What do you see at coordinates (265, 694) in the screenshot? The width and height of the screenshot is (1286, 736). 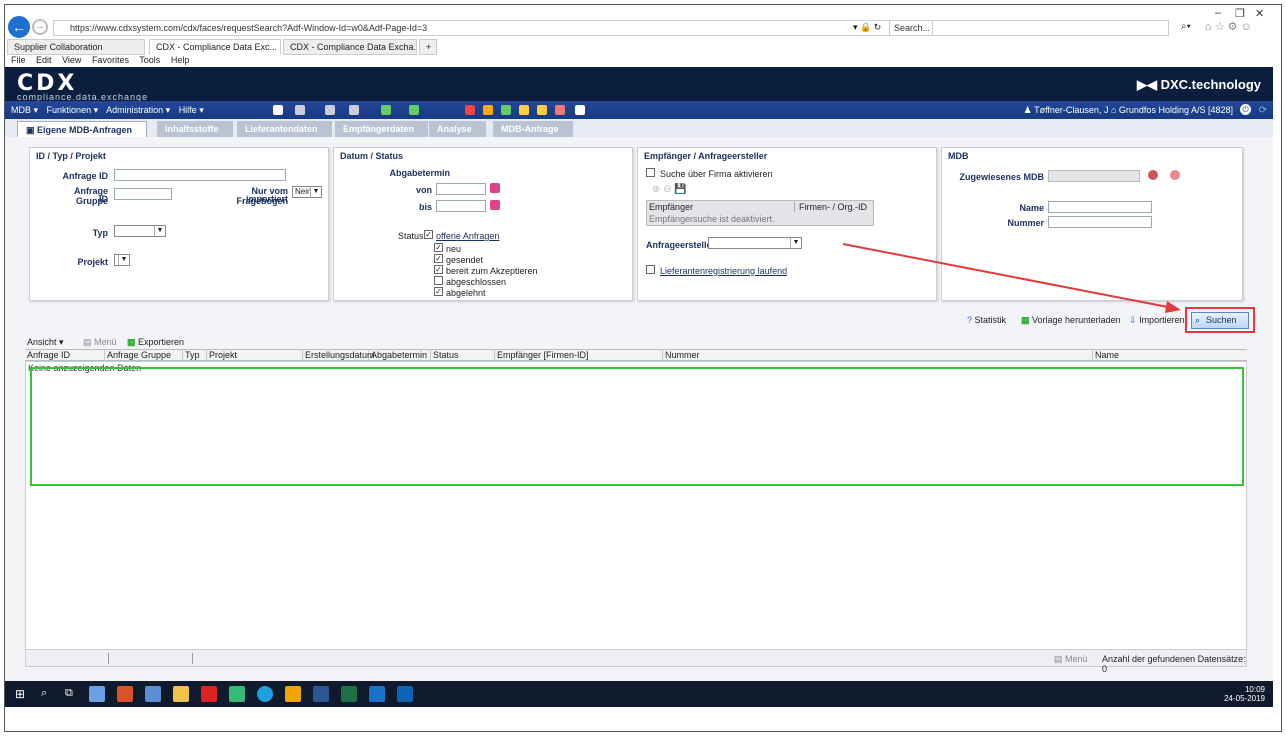 I see `skype-icon` at bounding box center [265, 694].